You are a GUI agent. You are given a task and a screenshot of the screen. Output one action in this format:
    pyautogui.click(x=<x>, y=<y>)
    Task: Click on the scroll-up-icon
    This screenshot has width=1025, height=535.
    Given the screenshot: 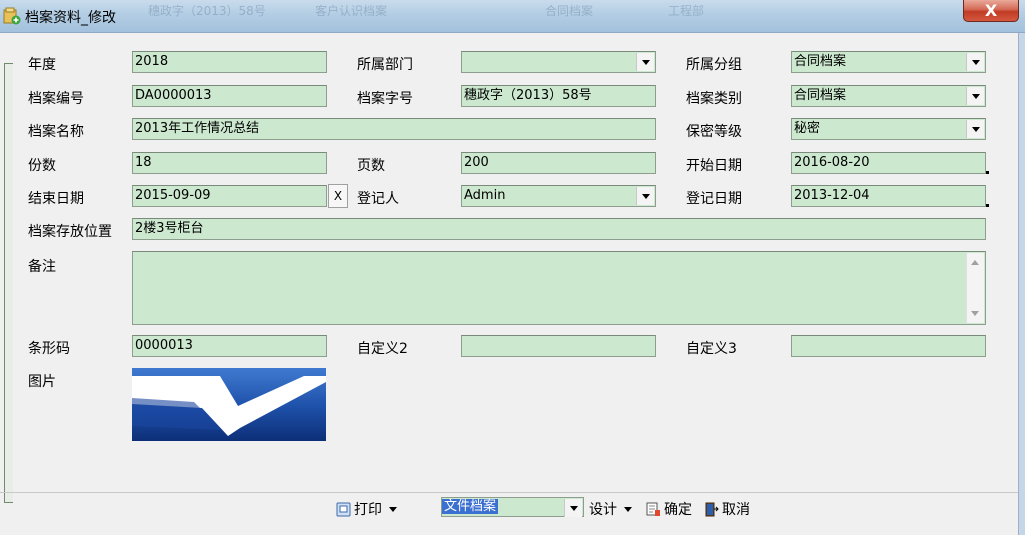 What is the action you would take?
    pyautogui.click(x=975, y=262)
    